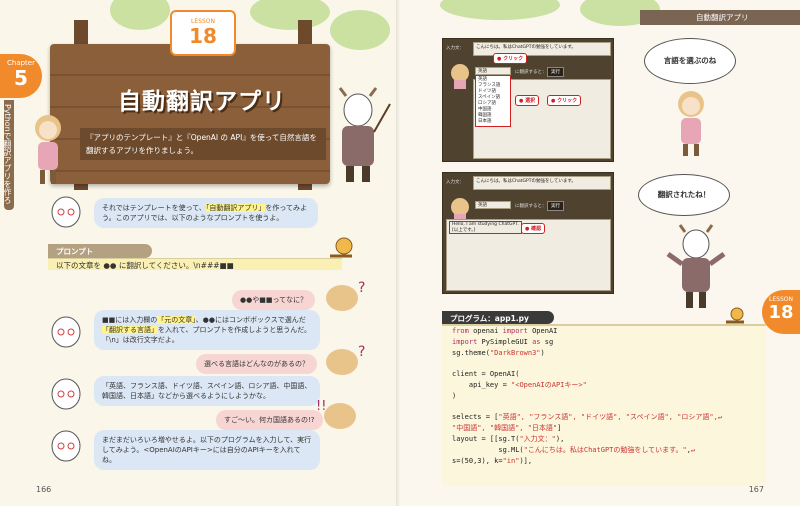 Image resolution: width=800 pixels, height=506 pixels. Describe the element at coordinates (130, 320) in the screenshot. I see `bubble-text: ■■には入力欄の` at that location.